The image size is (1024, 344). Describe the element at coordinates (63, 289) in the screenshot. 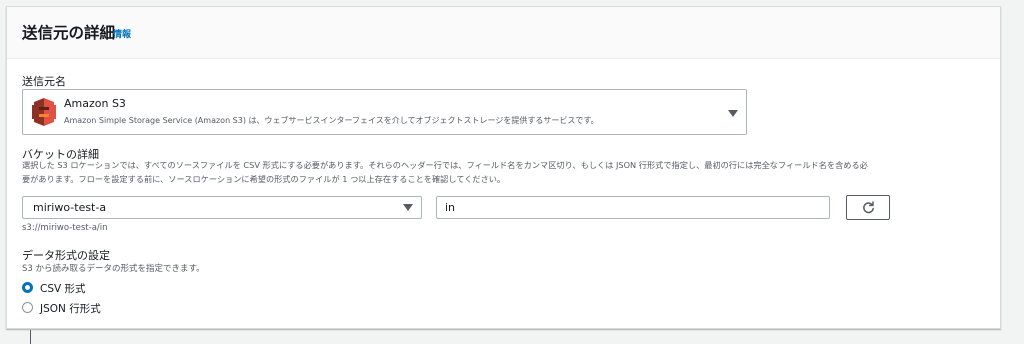

I see `radio-csv-label: CSV 形式` at that location.